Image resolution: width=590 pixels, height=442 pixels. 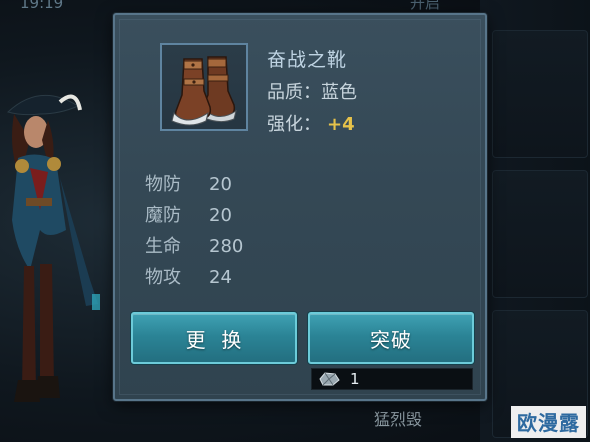 What do you see at coordinates (188, 276) in the screenshot?
I see `stat-row-physical-attack: 物攻 24` at bounding box center [188, 276].